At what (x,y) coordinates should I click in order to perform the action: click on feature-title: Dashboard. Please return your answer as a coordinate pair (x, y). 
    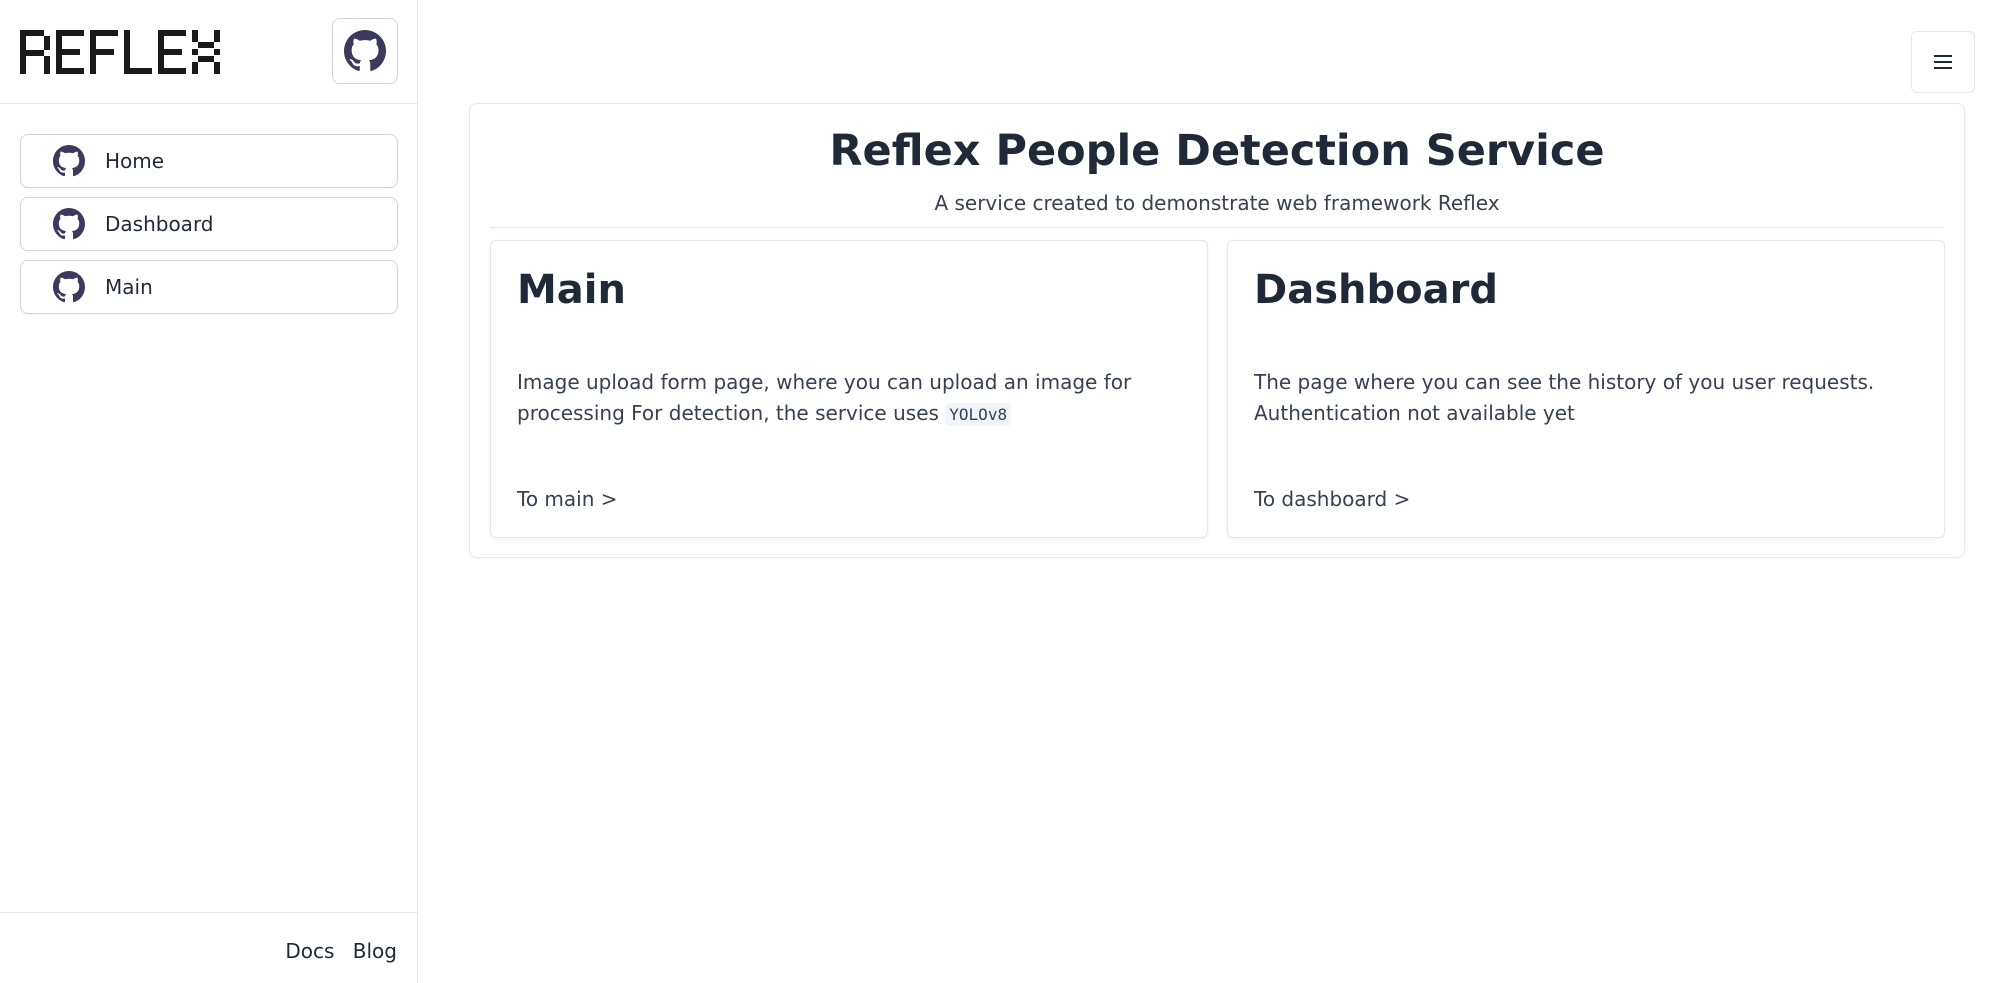
    Looking at the image, I should click on (1376, 290).